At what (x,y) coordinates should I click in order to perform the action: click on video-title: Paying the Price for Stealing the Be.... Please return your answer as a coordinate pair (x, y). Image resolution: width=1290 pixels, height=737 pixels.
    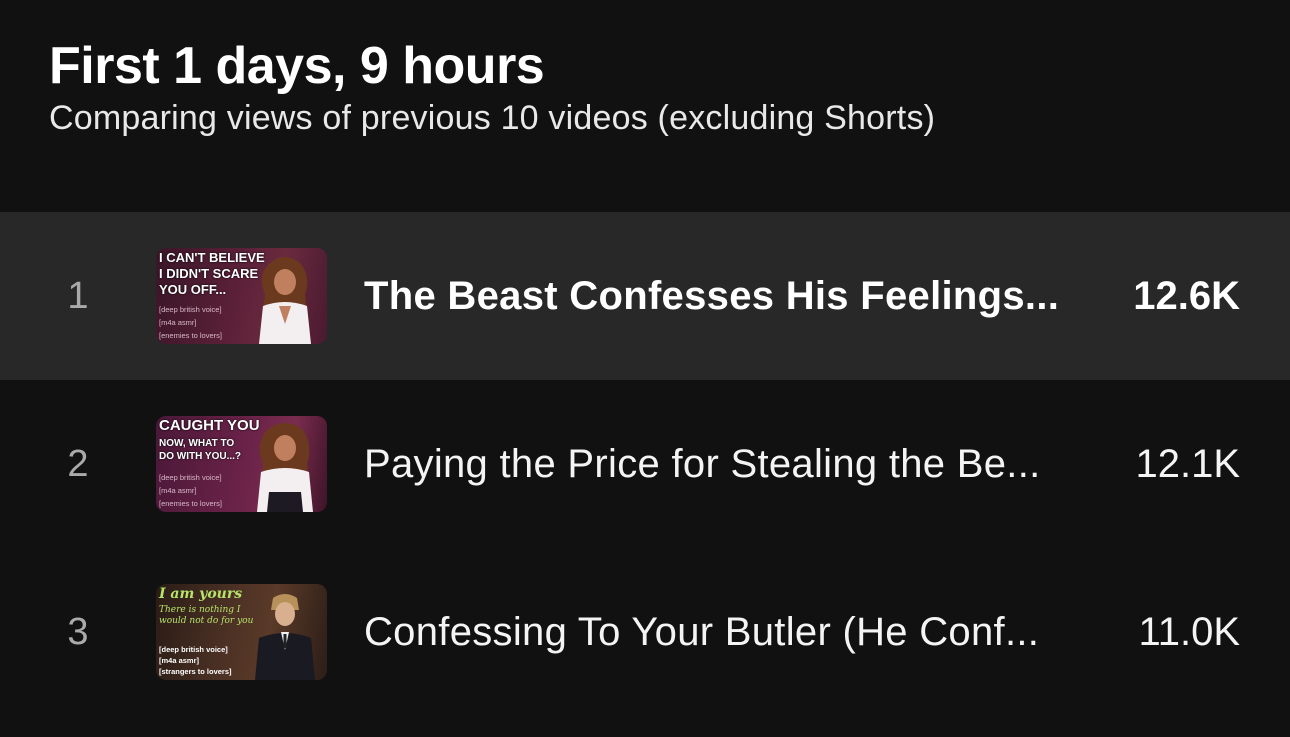
    Looking at the image, I should click on (726, 464).